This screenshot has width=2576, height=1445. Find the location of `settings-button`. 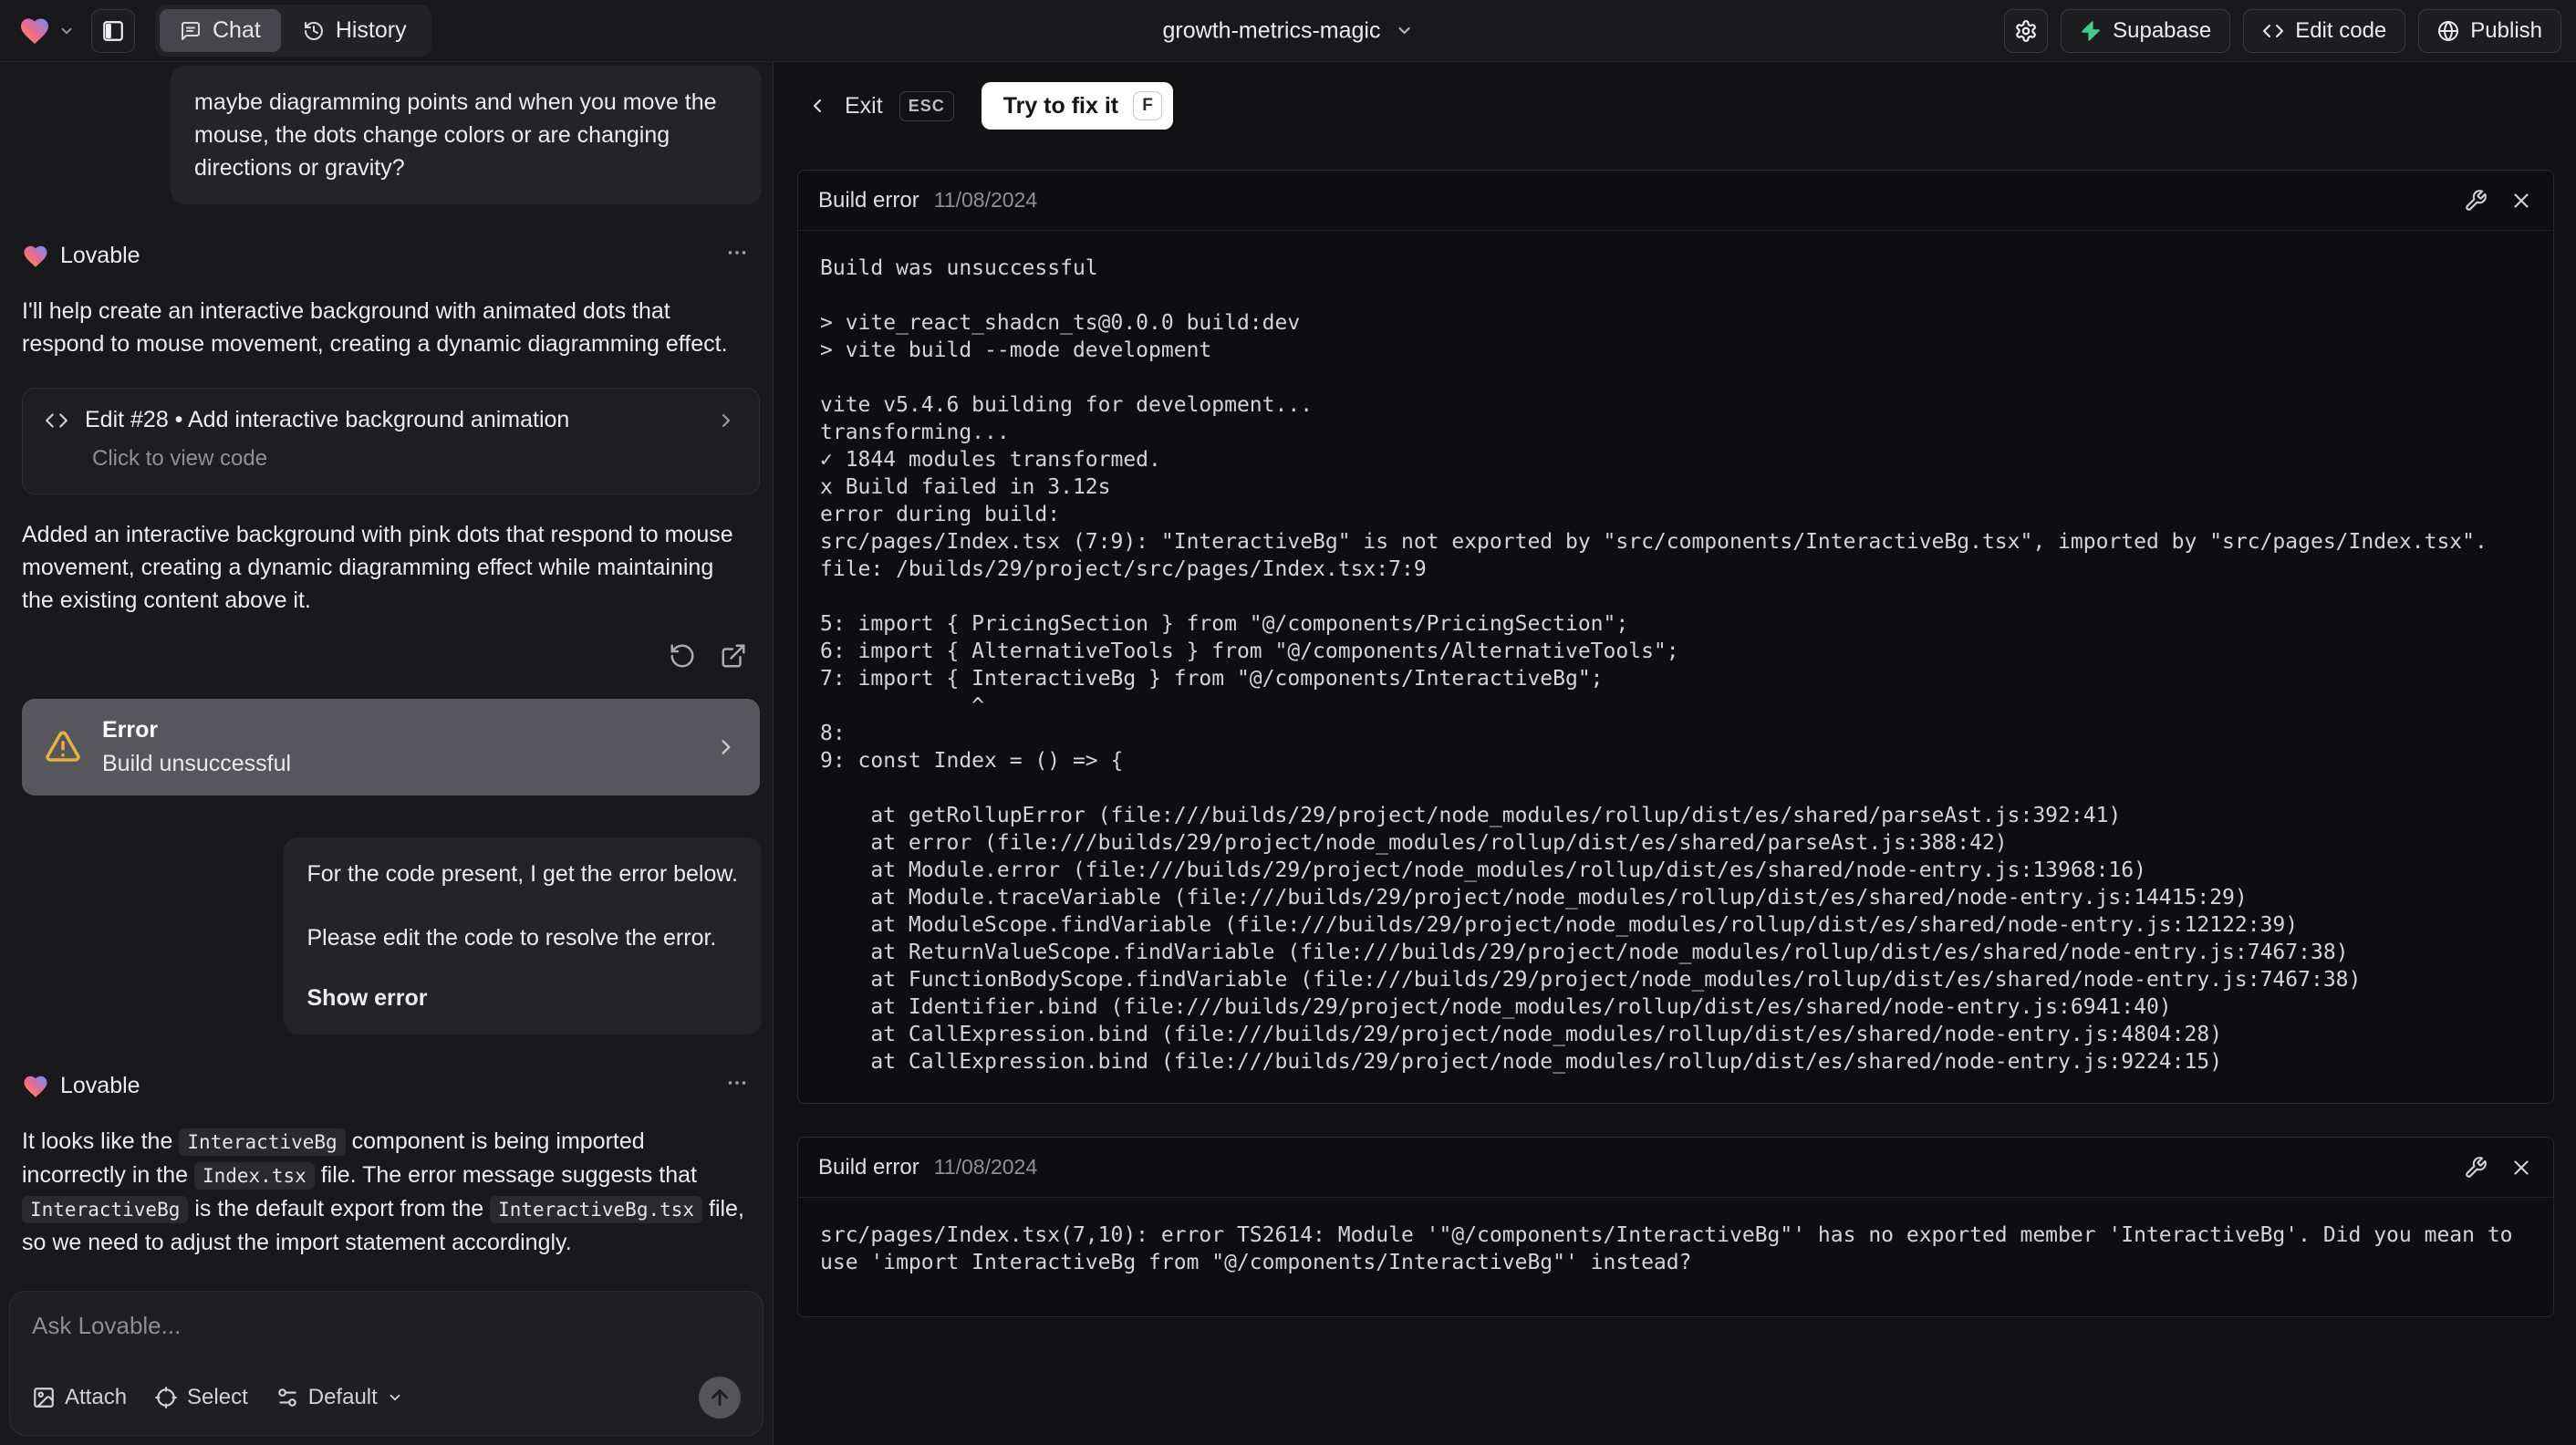

settings-button is located at coordinates (2026, 30).